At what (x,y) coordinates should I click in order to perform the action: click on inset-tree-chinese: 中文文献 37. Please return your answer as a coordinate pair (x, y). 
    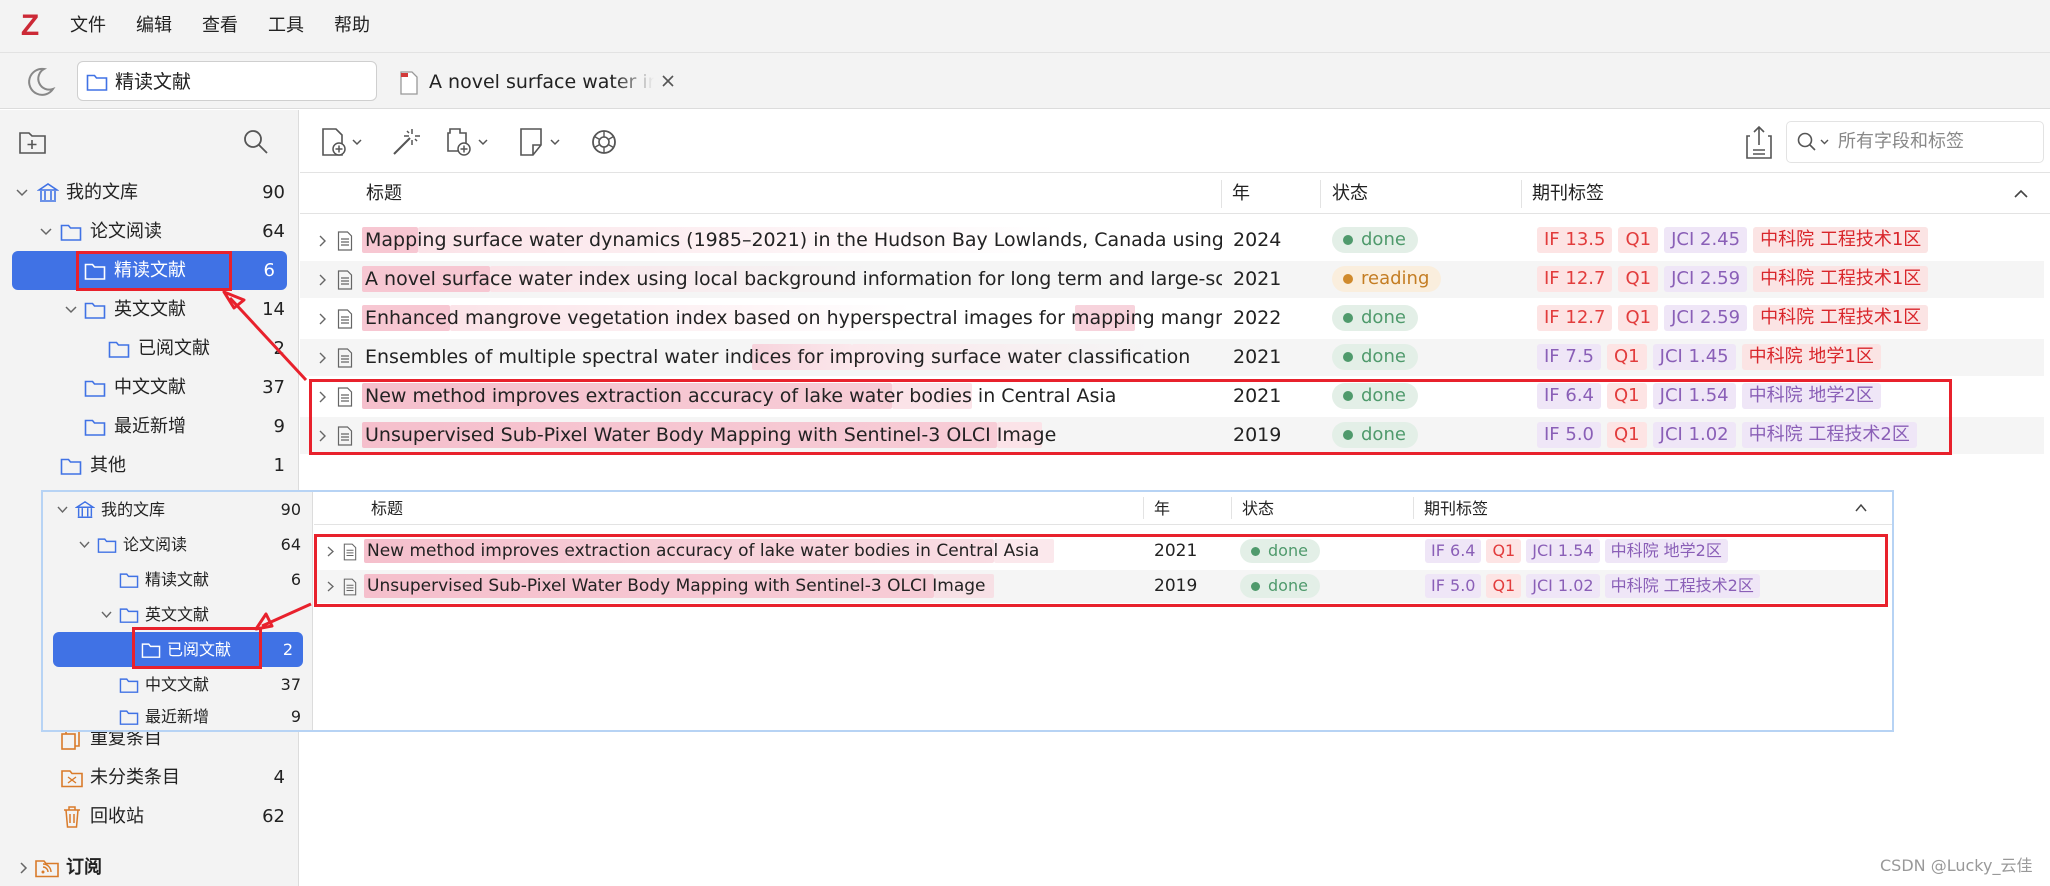
    Looking at the image, I should click on (180, 684).